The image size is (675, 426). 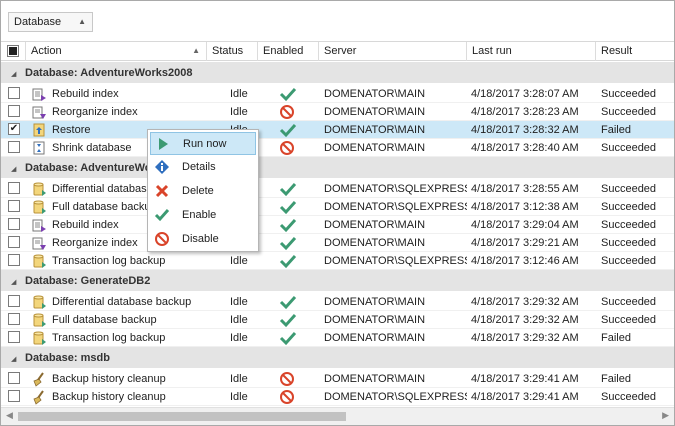 I want to click on scroll-right-icon: ▶, so click(x=665, y=415).